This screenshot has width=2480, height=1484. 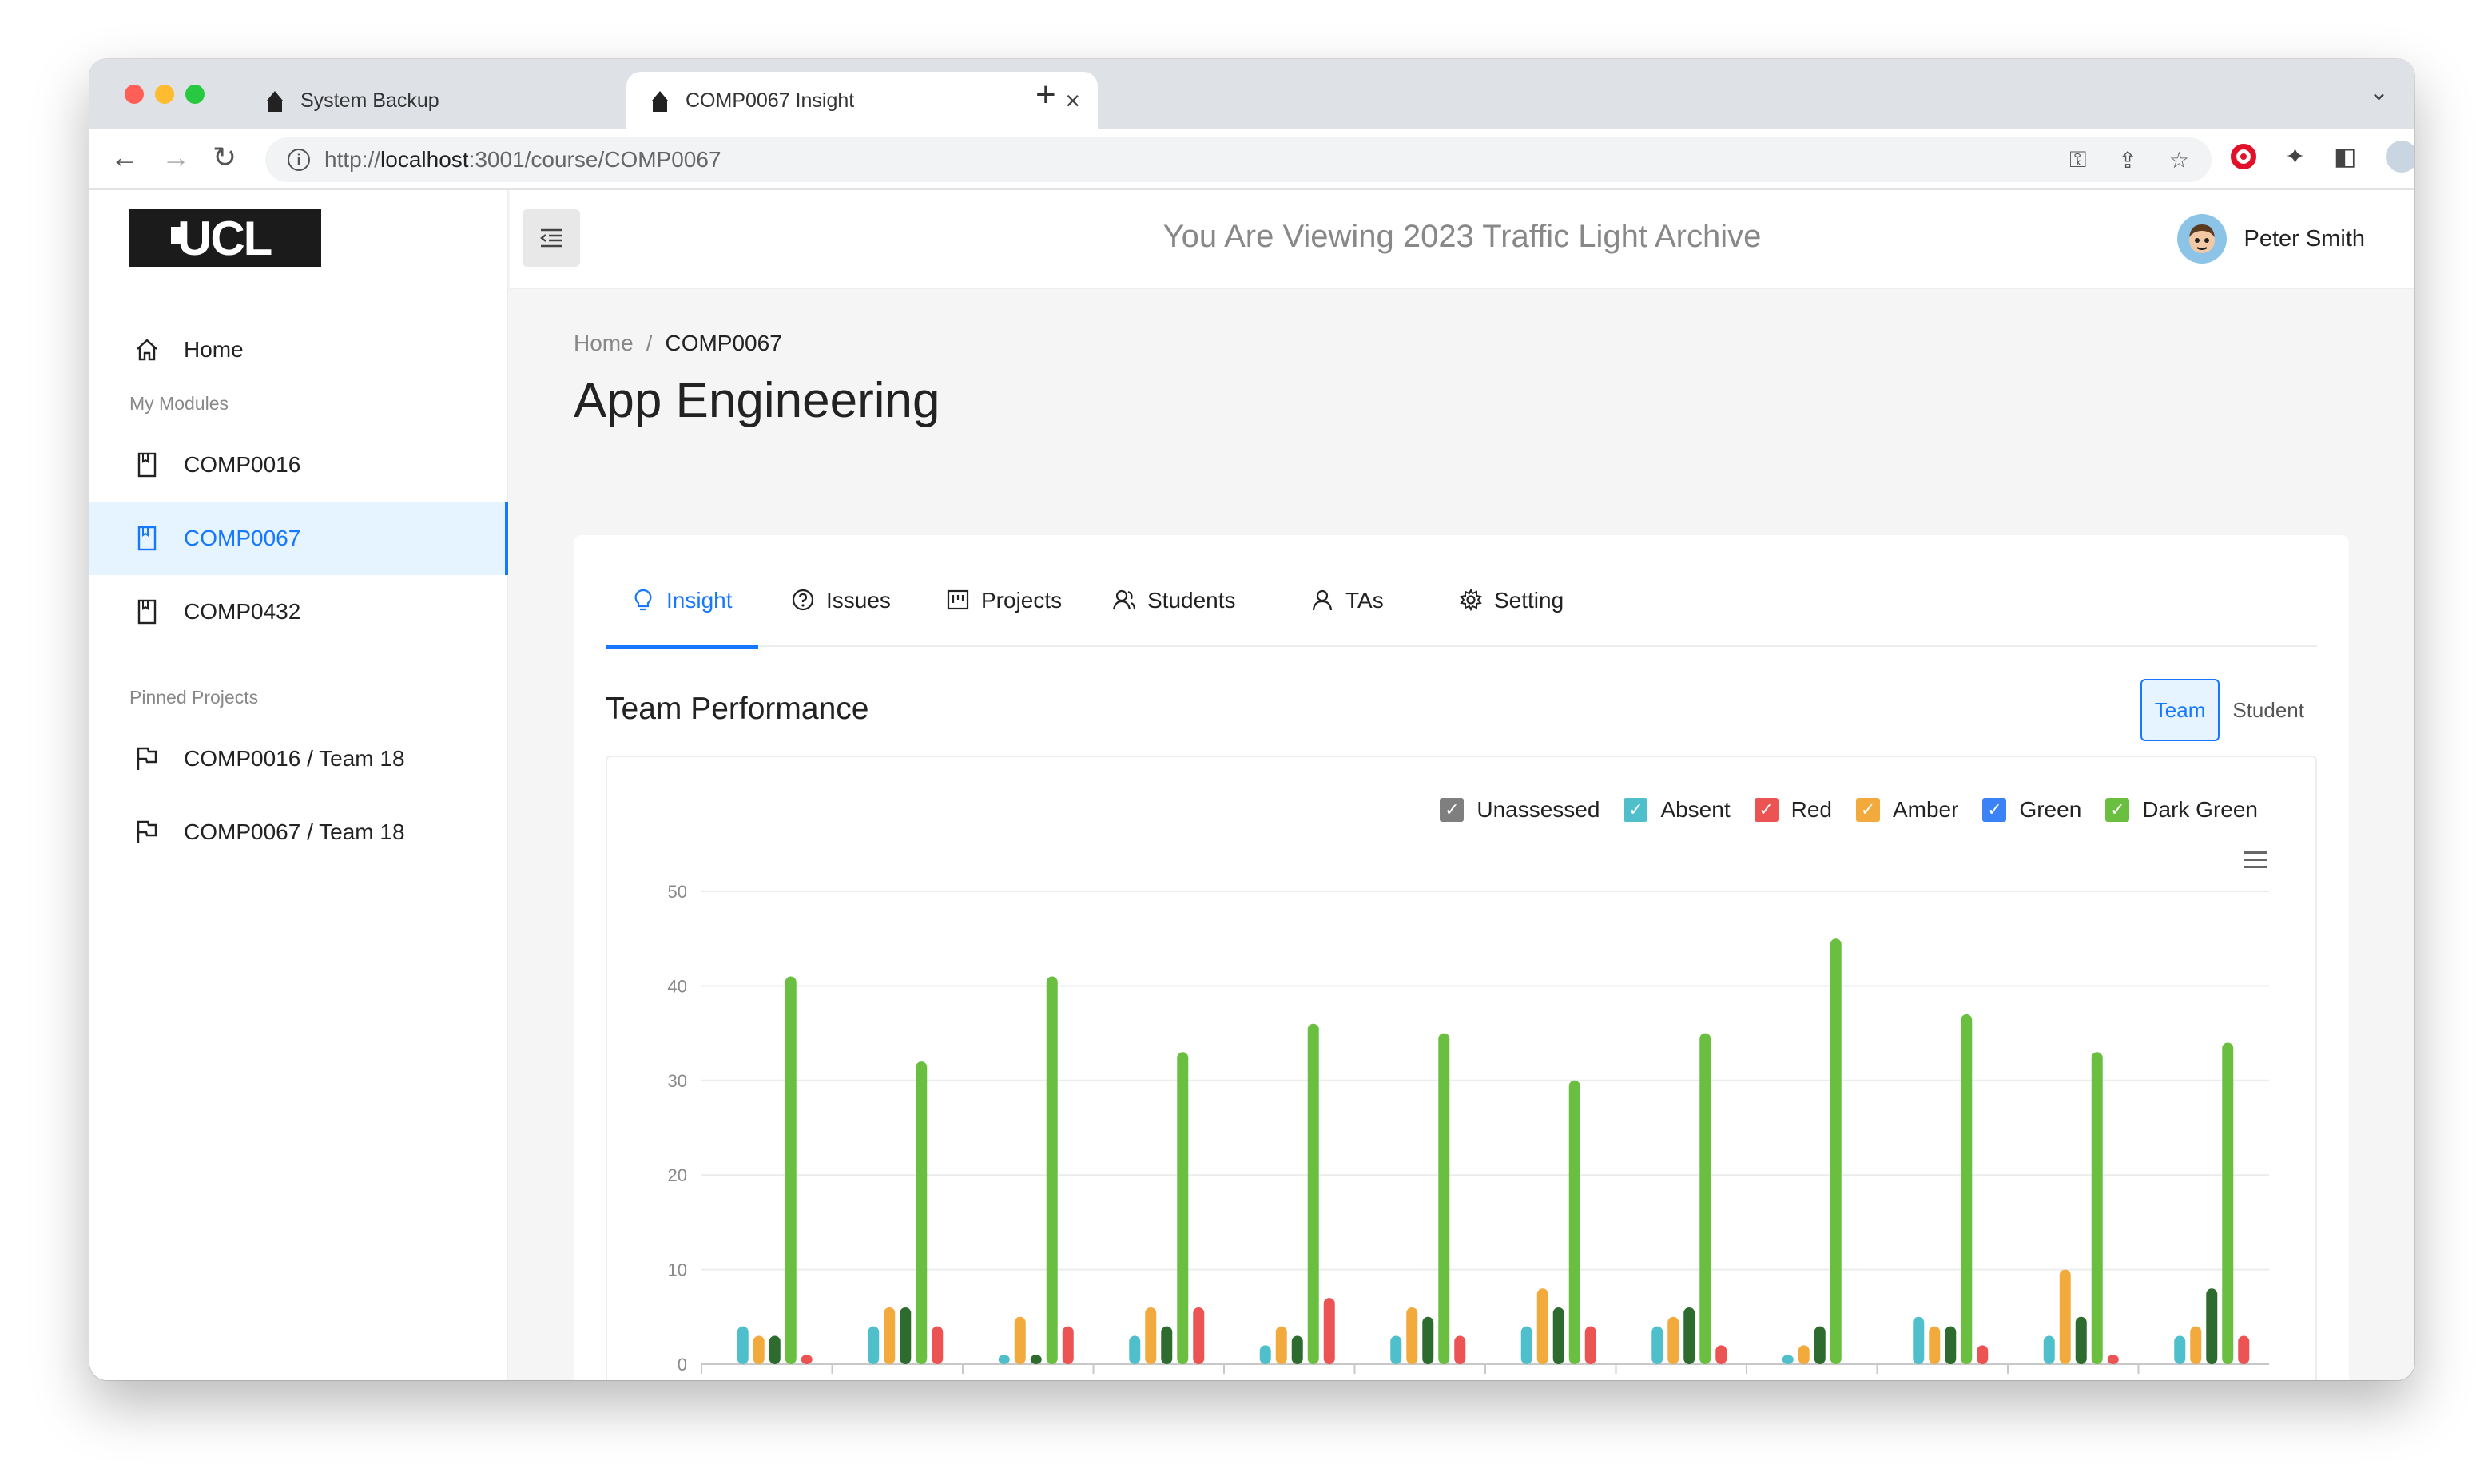 What do you see at coordinates (299, 612) in the screenshot?
I see `sidebar-item-comp0432: COMP0432` at bounding box center [299, 612].